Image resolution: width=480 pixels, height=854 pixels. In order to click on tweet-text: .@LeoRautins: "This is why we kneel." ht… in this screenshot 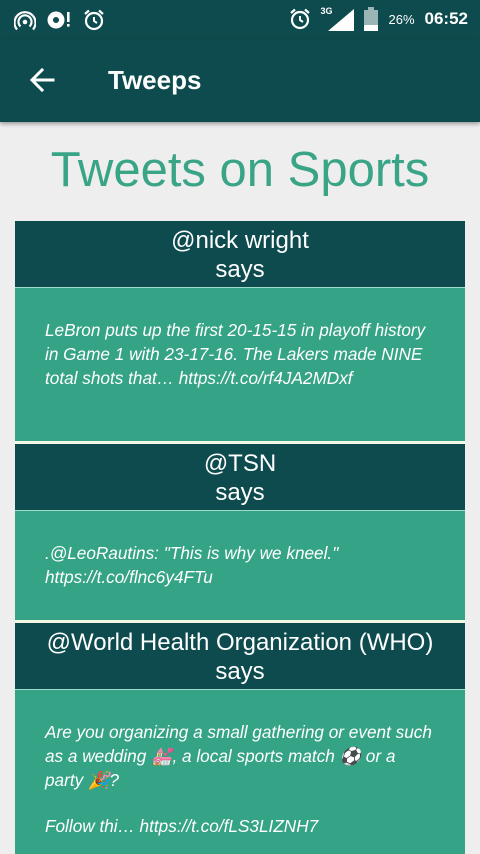, I will do `click(192, 565)`.